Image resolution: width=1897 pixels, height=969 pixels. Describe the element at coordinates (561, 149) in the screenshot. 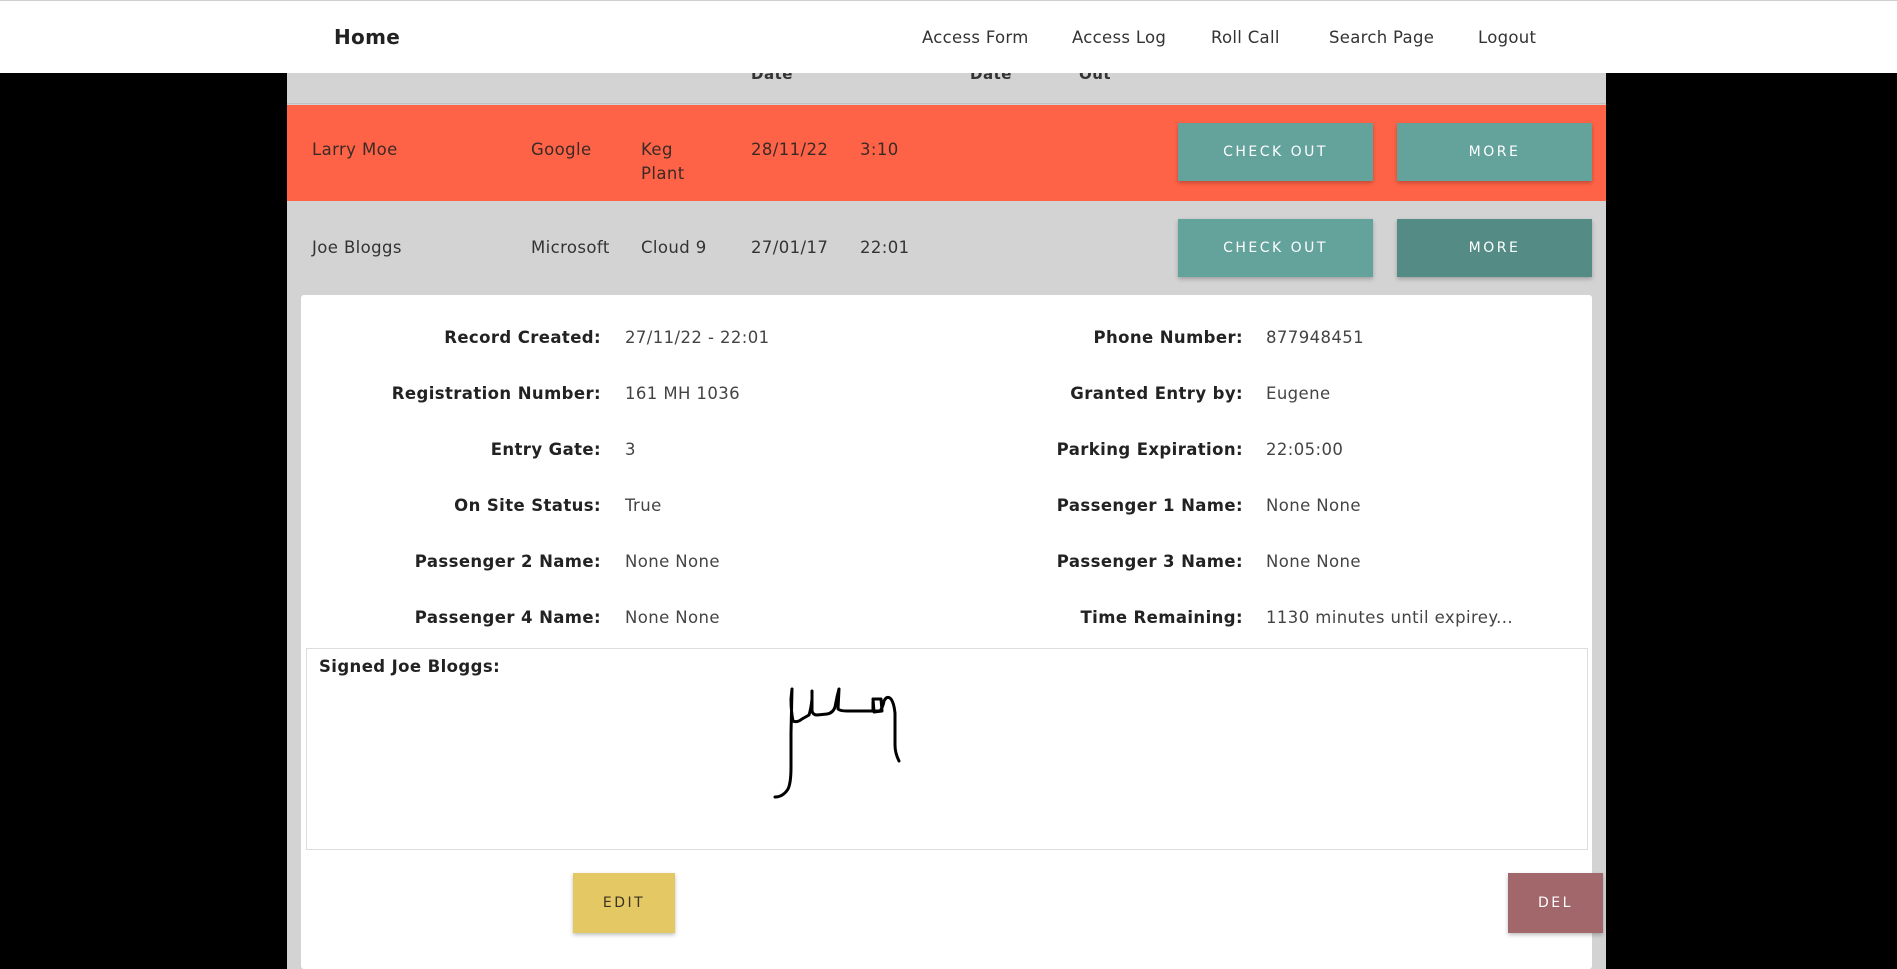

I see `visitor-company: Google` at that location.